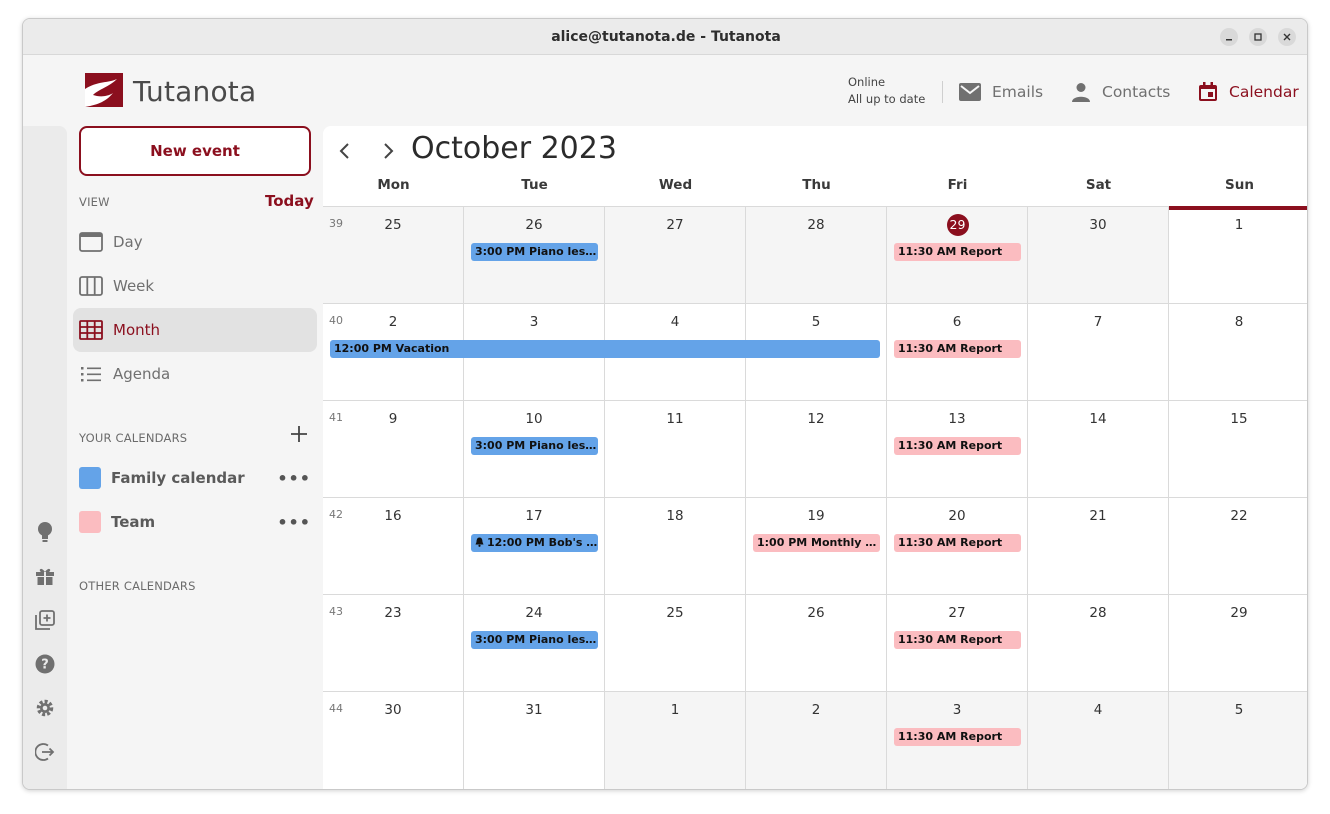  What do you see at coordinates (1238, 351) in the screenshot?
I see `day-cell-sun-w2: 8` at bounding box center [1238, 351].